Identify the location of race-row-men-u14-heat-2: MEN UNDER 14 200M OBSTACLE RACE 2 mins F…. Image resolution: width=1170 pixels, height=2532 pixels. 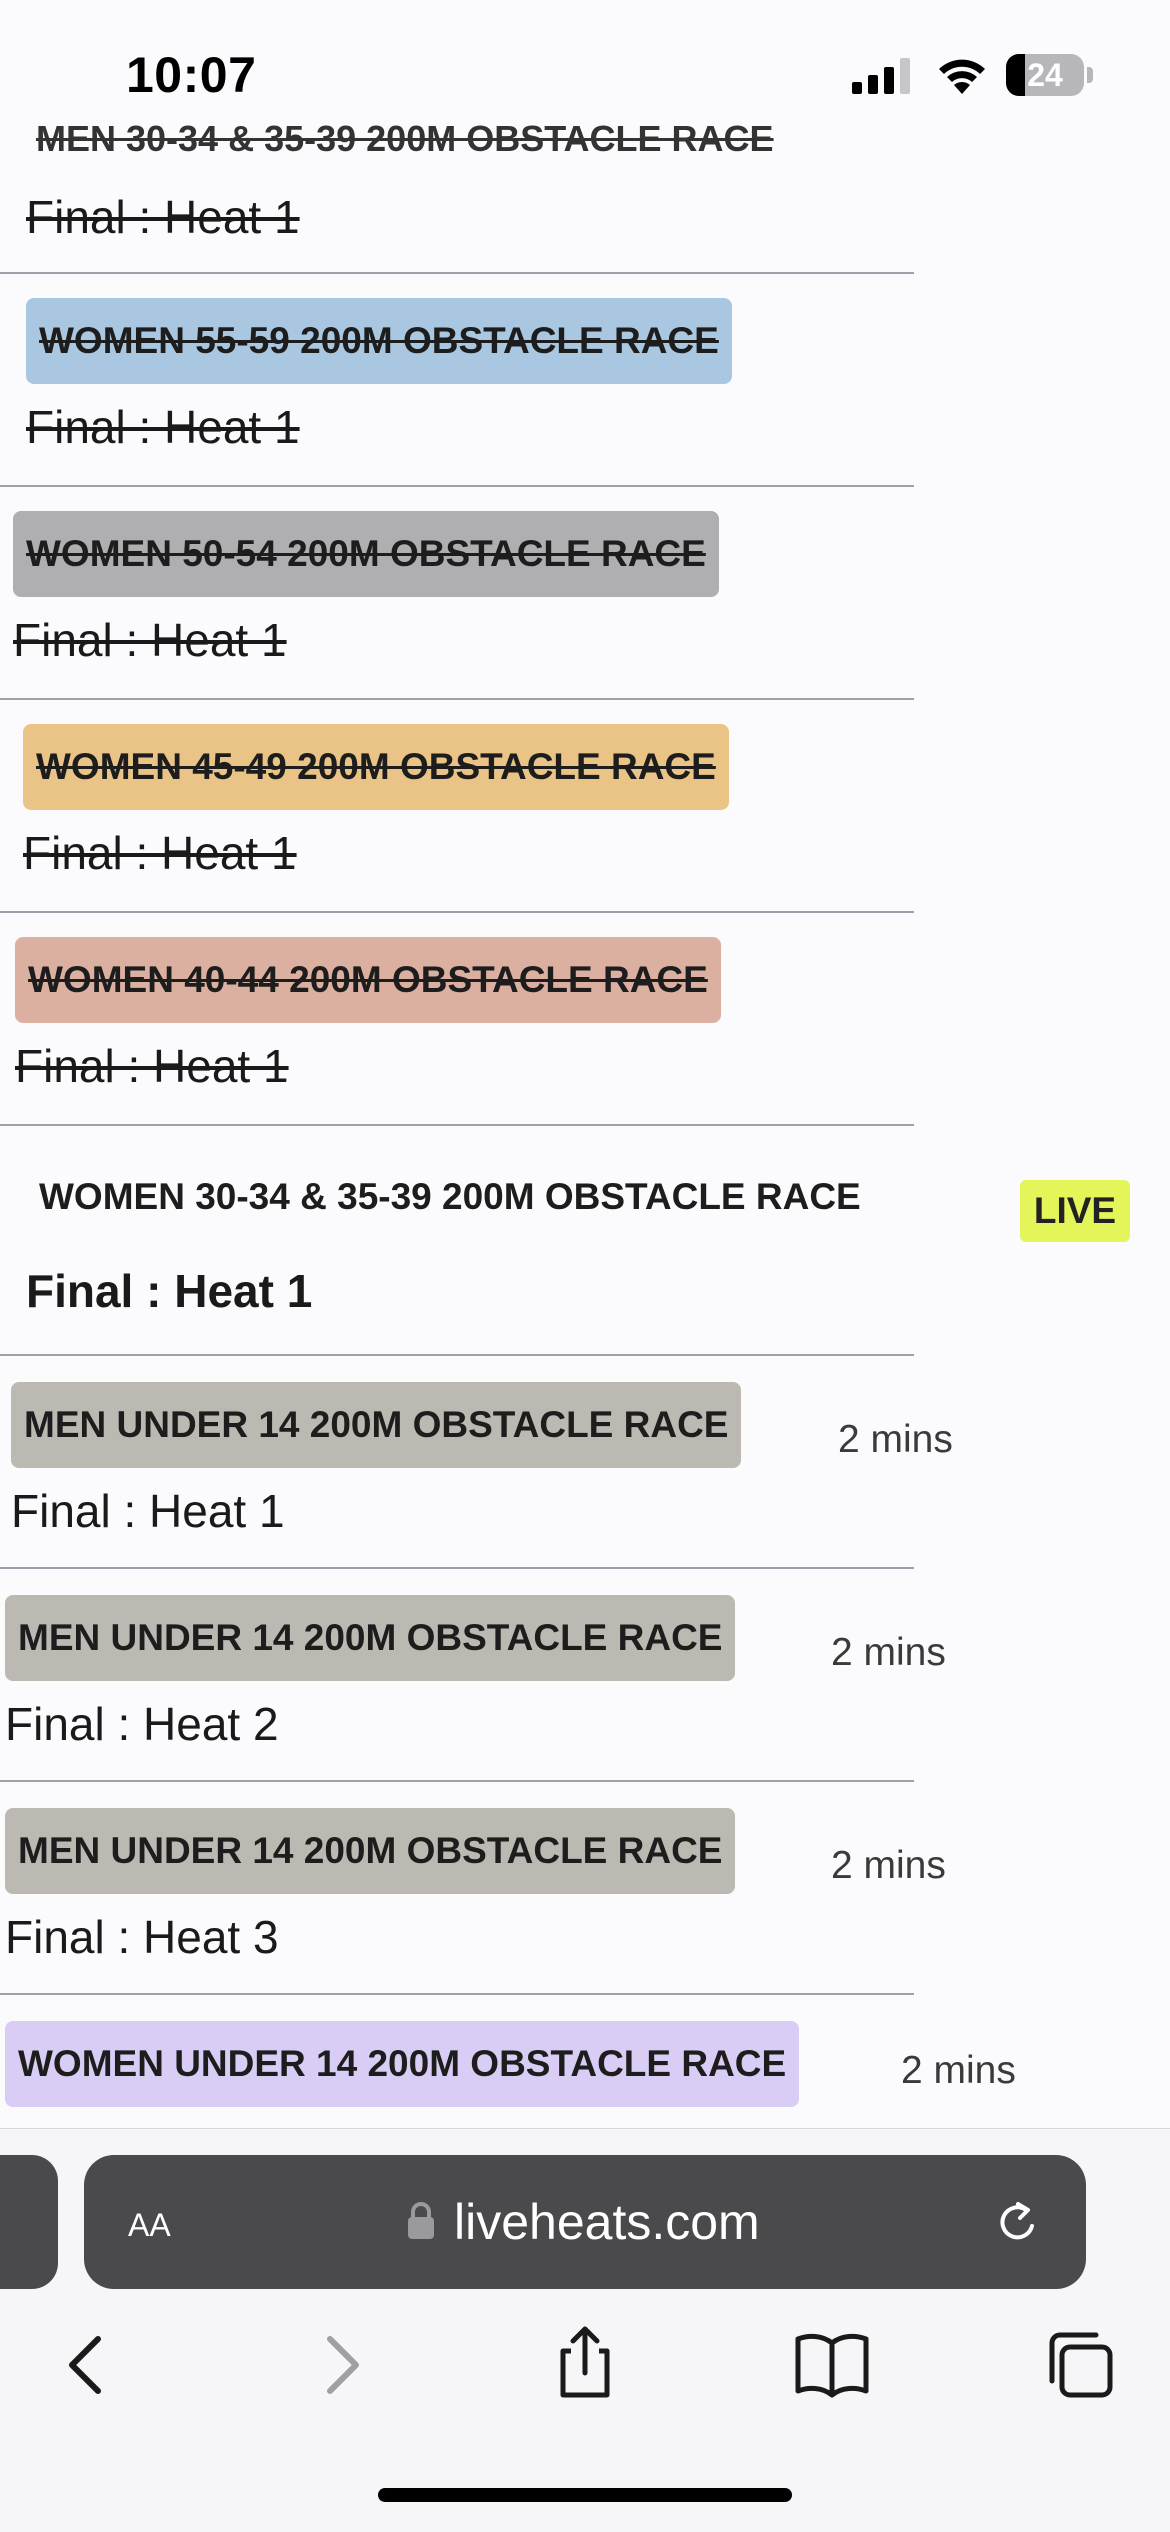
(585, 1675).